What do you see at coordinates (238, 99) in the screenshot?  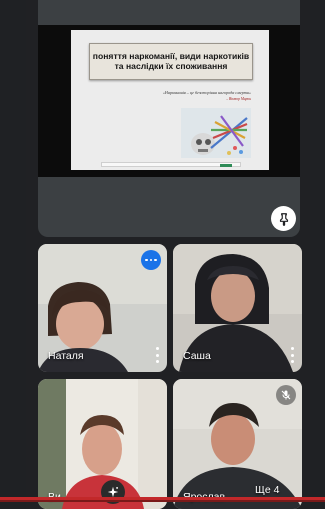 I see `slide-author: – Віктор Марон` at bounding box center [238, 99].